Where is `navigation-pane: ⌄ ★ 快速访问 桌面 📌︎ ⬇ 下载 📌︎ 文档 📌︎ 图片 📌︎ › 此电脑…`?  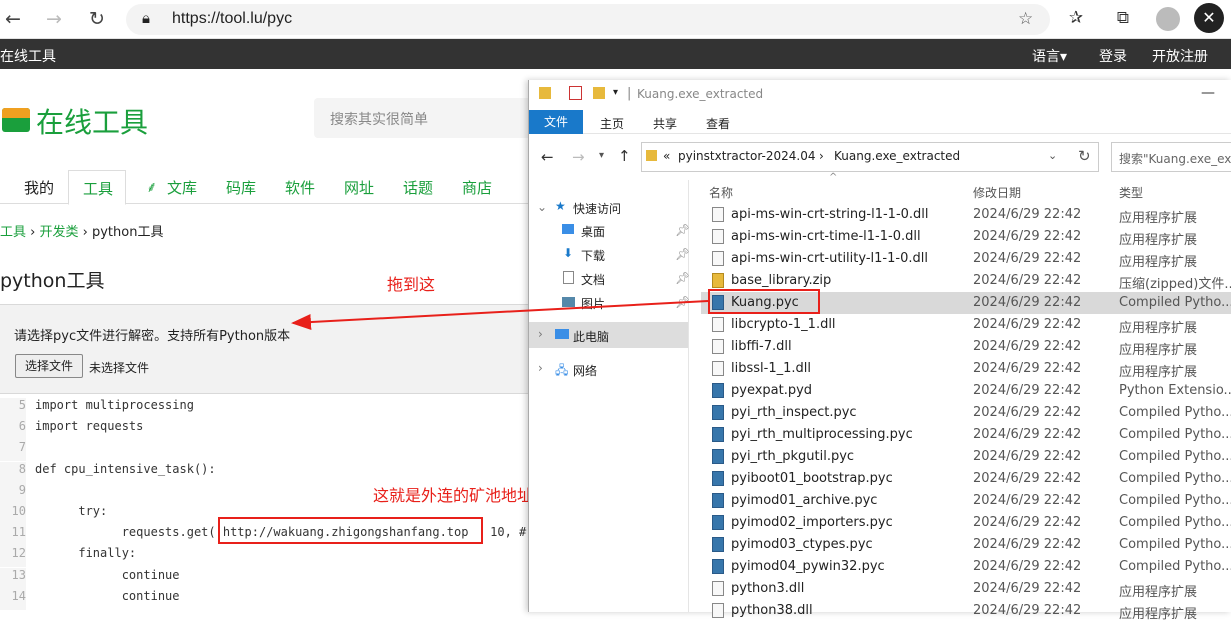
navigation-pane: ⌄ ★ 快速访问 桌面 📌︎ ⬇ 下载 📌︎ 文档 📌︎ 图片 📌︎ › 此电脑… is located at coordinates (609, 396).